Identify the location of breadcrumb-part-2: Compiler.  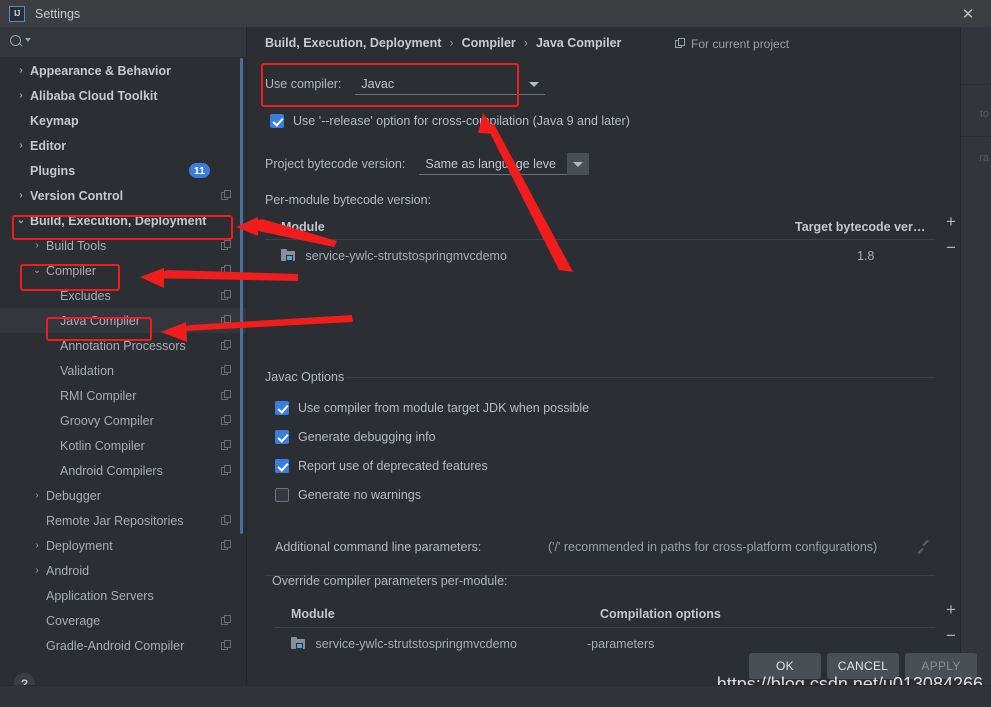
(489, 43).